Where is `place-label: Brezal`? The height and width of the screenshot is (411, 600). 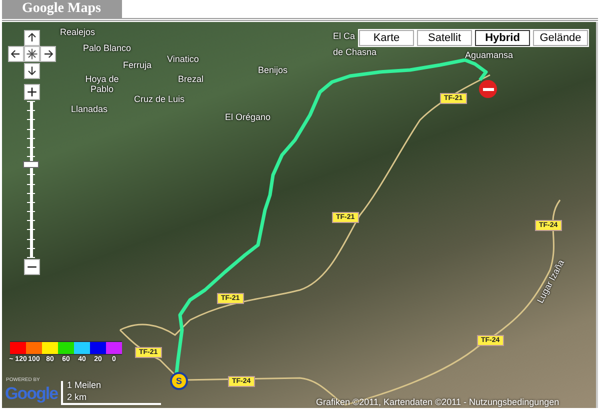 place-label: Brezal is located at coordinates (191, 79).